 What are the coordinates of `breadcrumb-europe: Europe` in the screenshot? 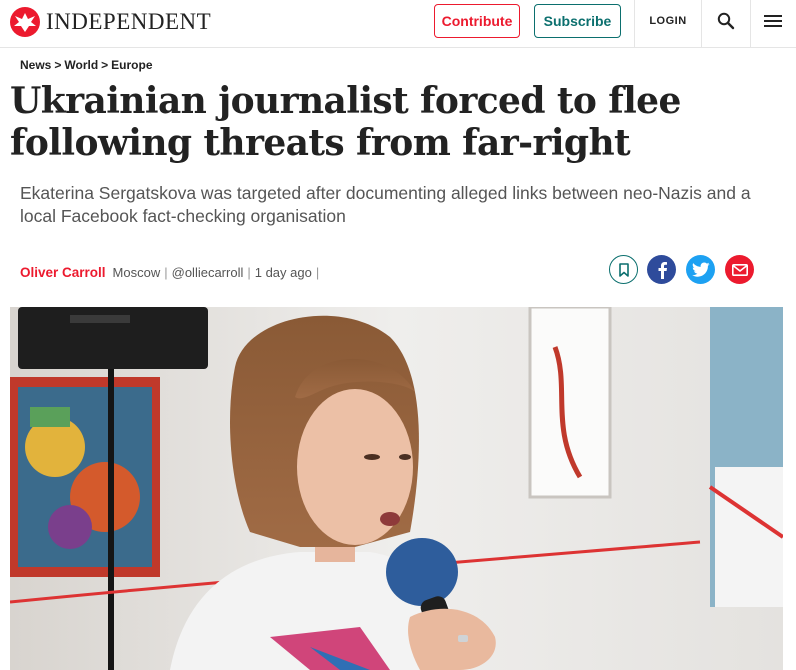 It's located at (131, 65).